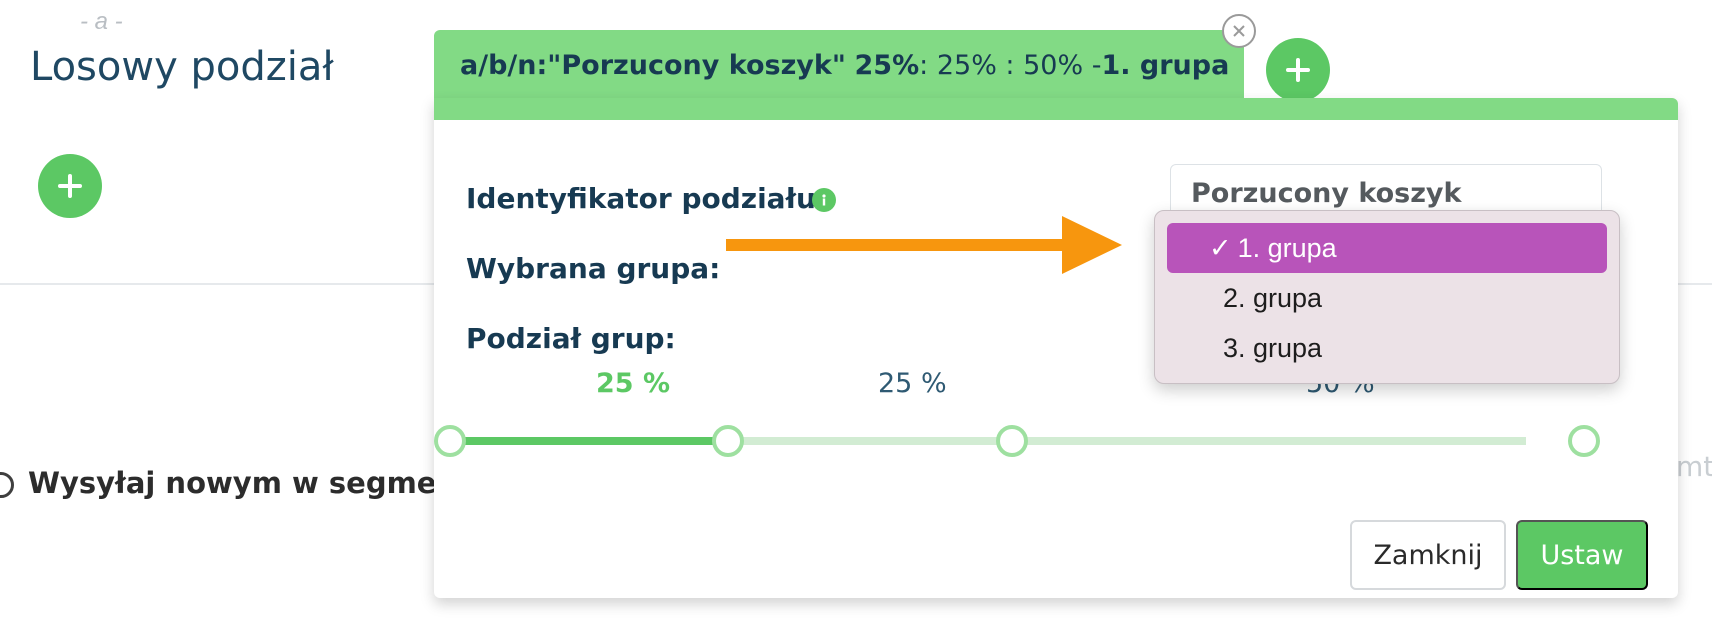 The width and height of the screenshot is (1712, 624). I want to click on option-label: 2. grupa, so click(1273, 297).